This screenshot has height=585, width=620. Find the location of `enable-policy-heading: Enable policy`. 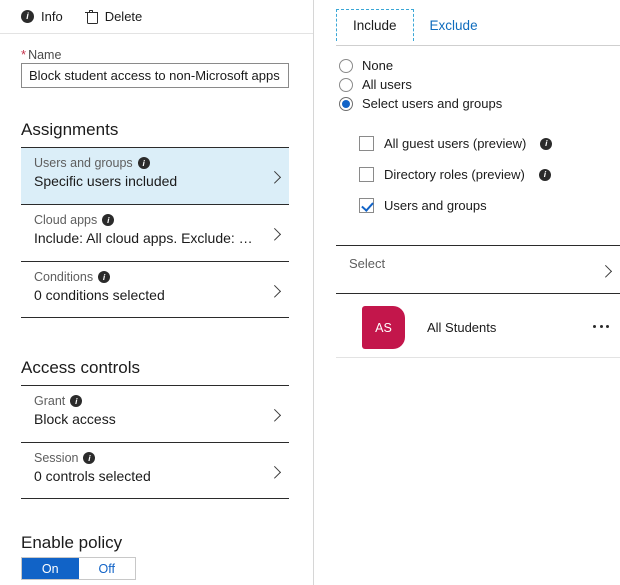

enable-policy-heading: Enable policy is located at coordinates (72, 542).